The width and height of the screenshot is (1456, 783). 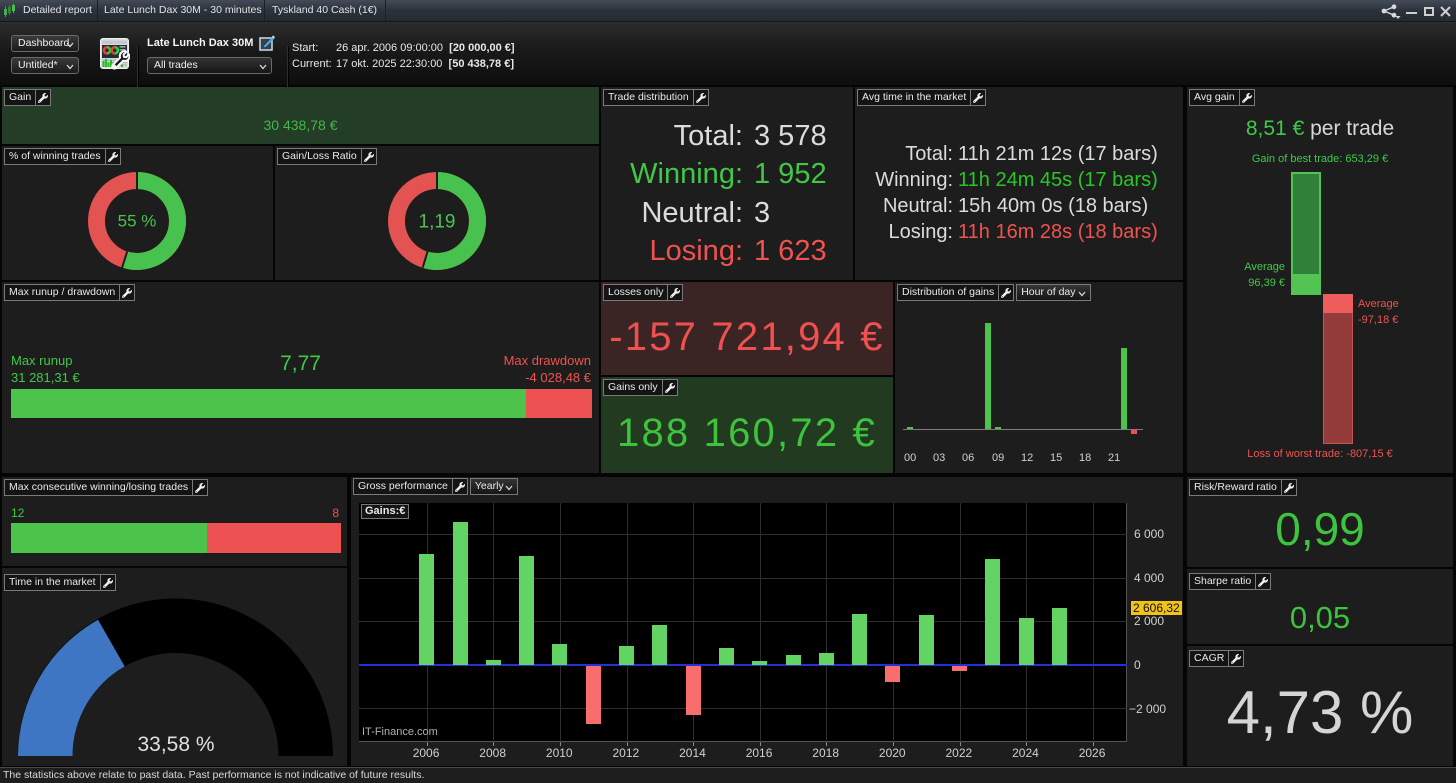 I want to click on svg-text: 1,19, so click(x=437, y=222).